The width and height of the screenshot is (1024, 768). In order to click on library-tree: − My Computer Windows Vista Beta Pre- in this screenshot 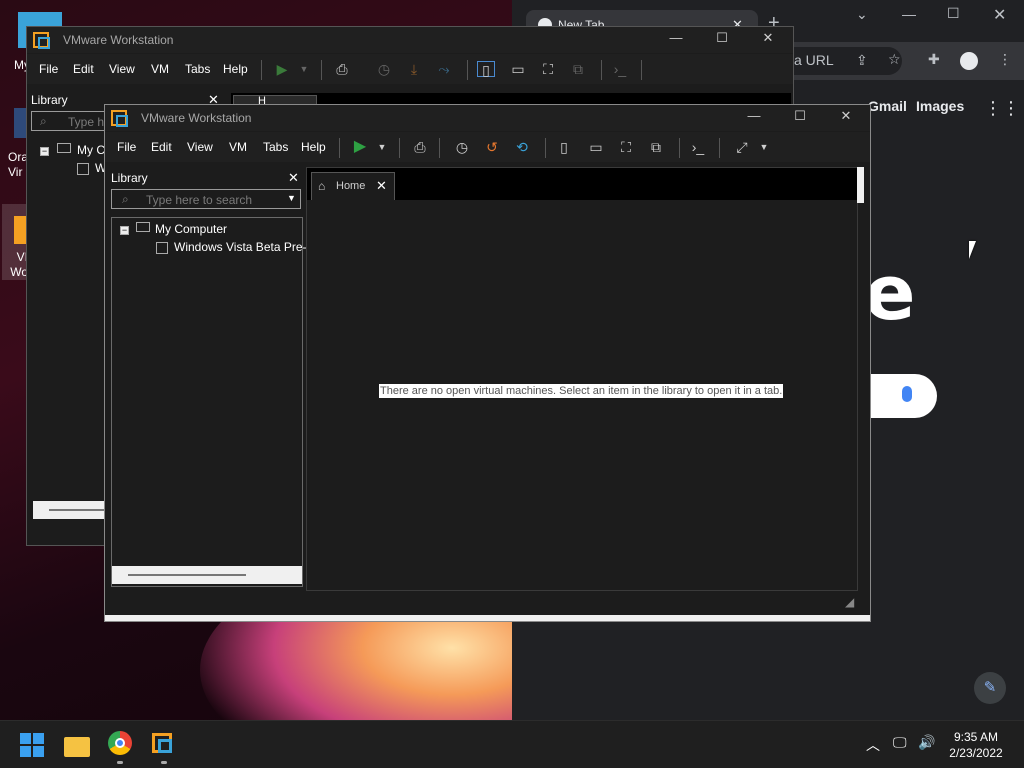, I will do `click(209, 402)`.